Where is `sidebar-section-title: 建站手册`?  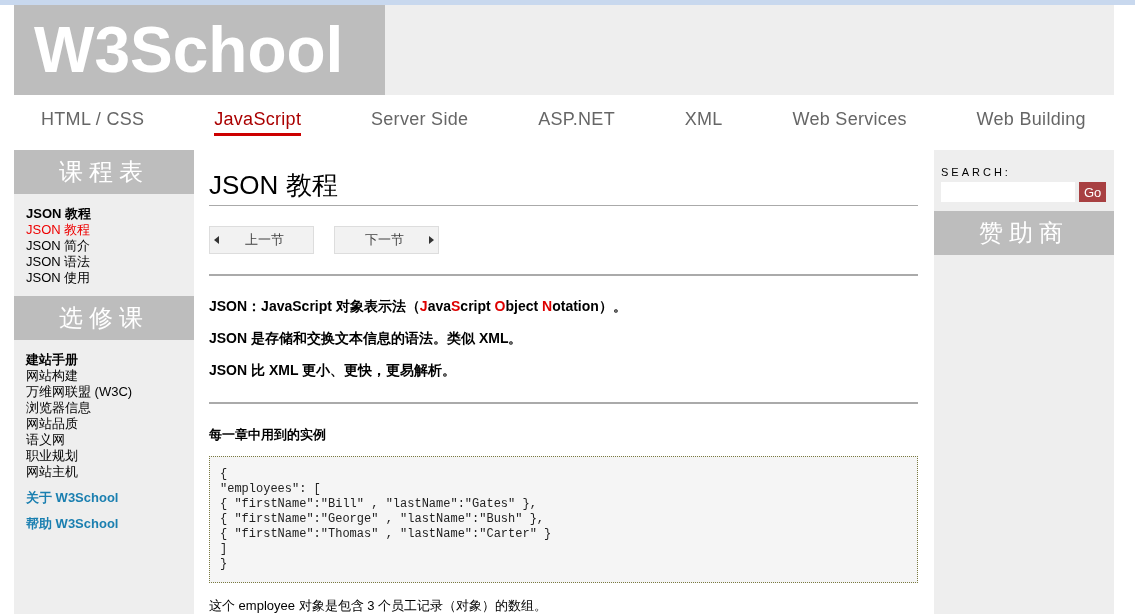 sidebar-section-title: 建站手册 is located at coordinates (52, 360).